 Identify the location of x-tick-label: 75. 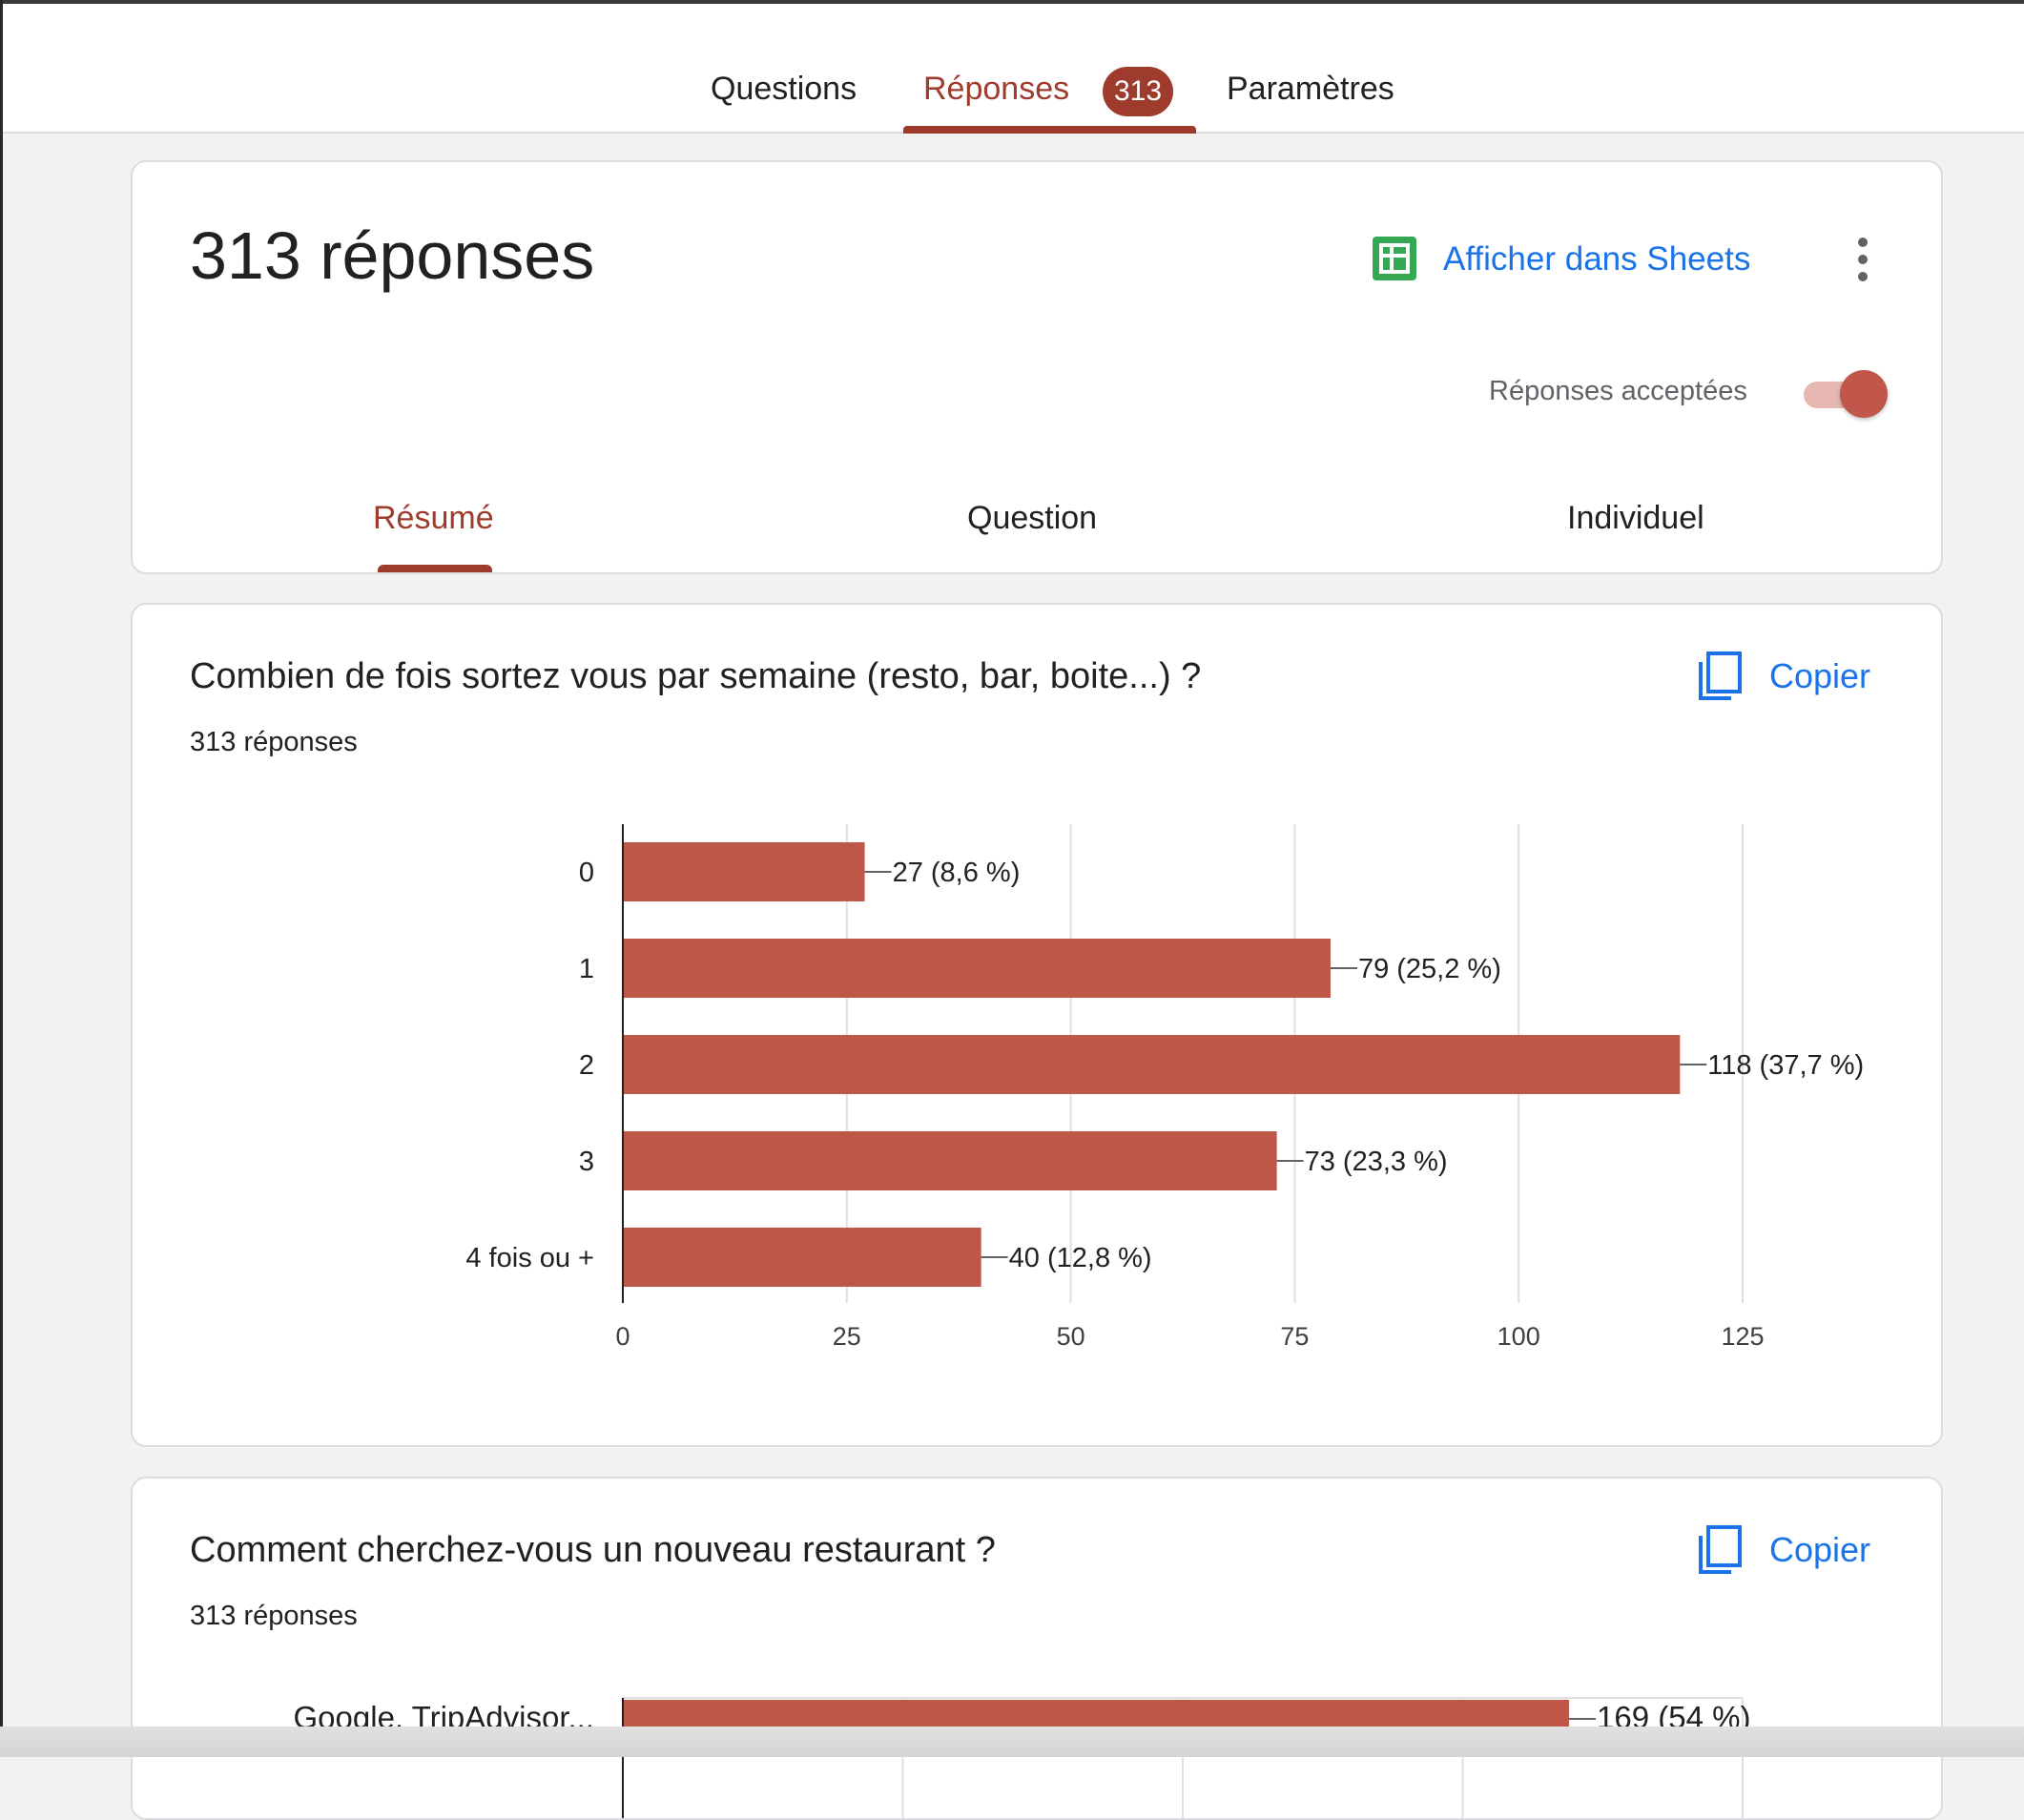
(1294, 1336).